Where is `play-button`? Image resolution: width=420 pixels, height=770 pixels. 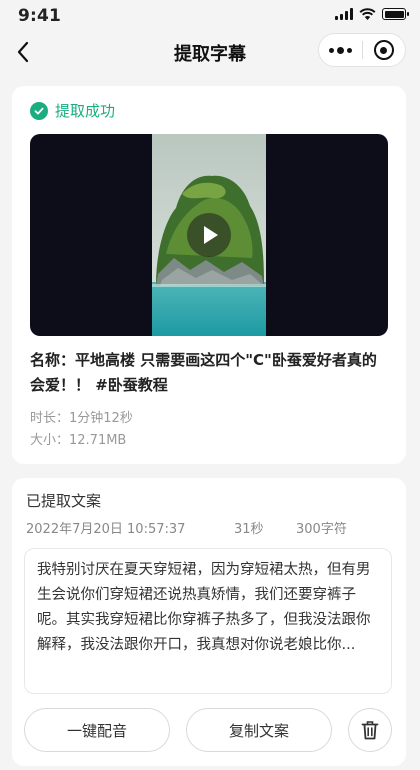
play-button is located at coordinates (209, 235).